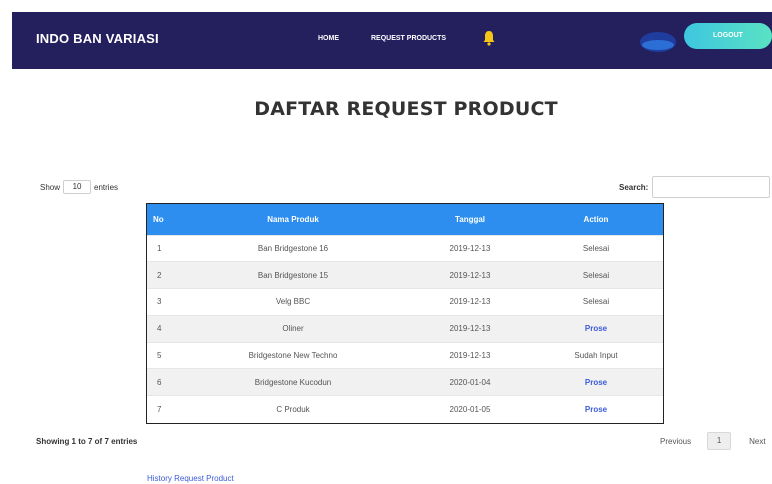 This screenshot has width=772, height=484. What do you see at coordinates (675, 441) in the screenshot?
I see `pagination-previous-button: Previous` at bounding box center [675, 441].